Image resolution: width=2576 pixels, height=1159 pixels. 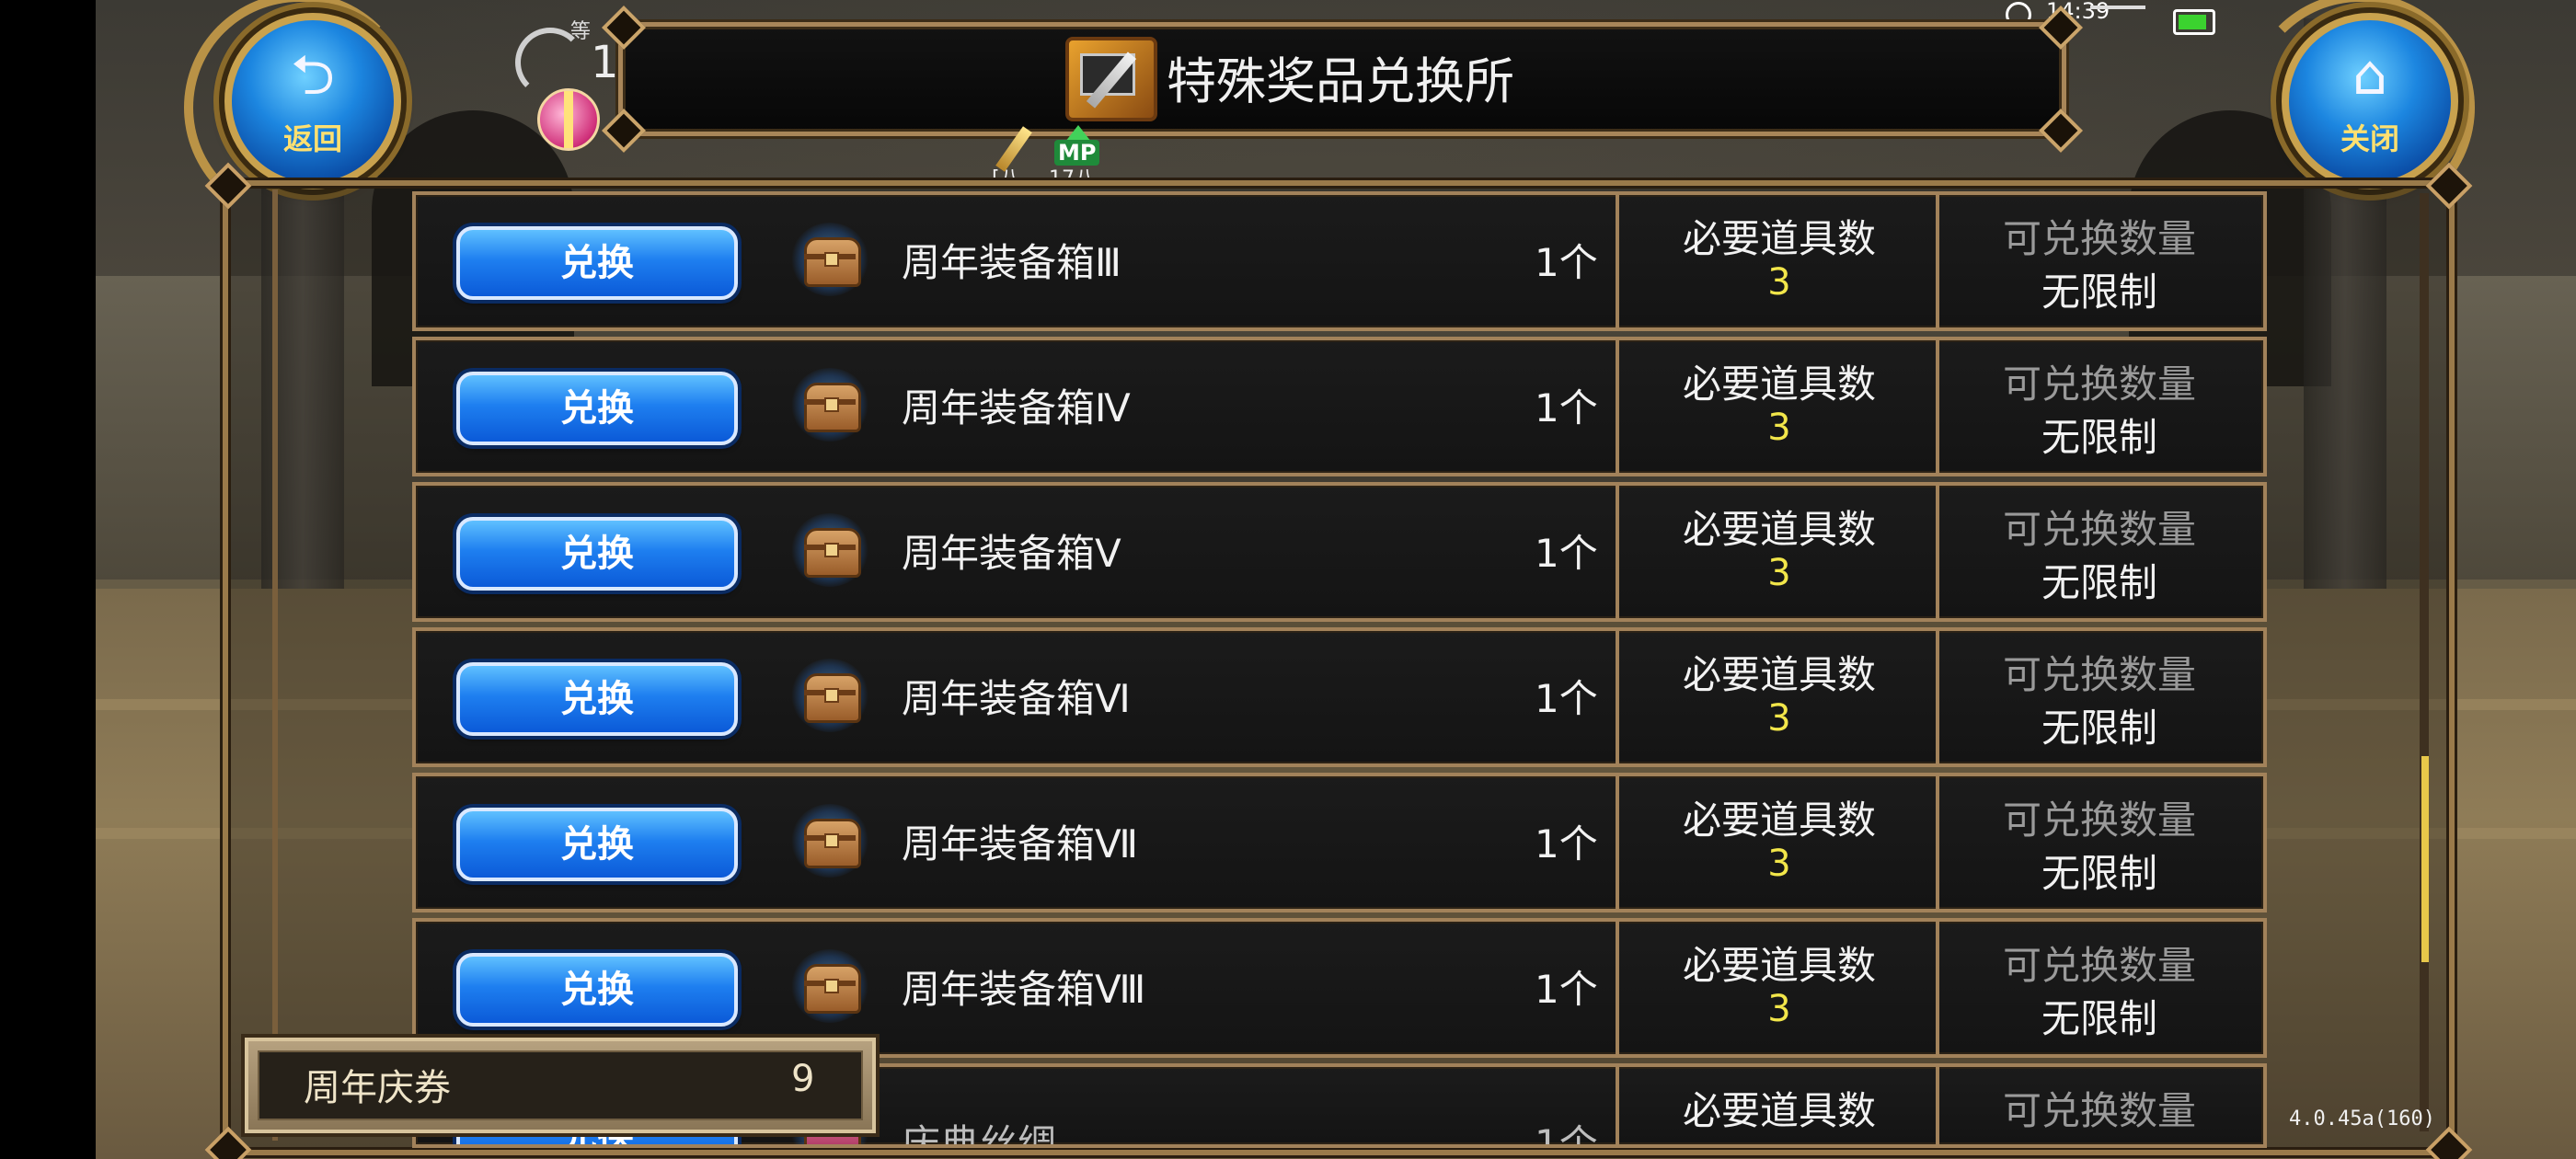 What do you see at coordinates (2370, 75) in the screenshot?
I see `home-icon: ⌂` at bounding box center [2370, 75].